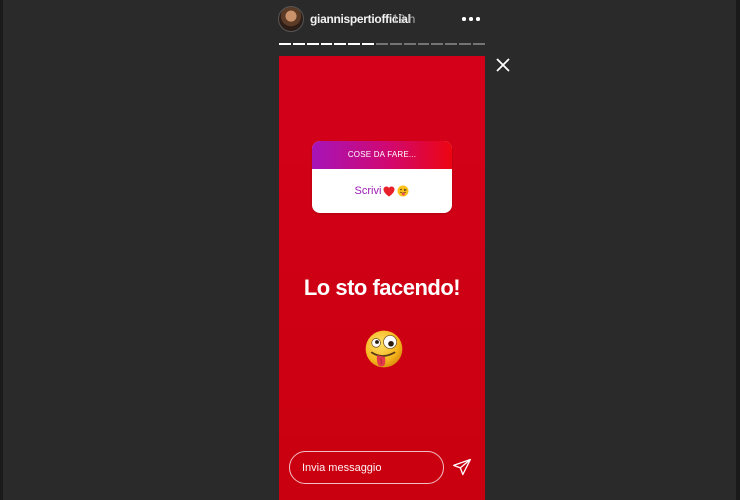  Describe the element at coordinates (462, 467) in the screenshot. I see `send-icon` at that location.